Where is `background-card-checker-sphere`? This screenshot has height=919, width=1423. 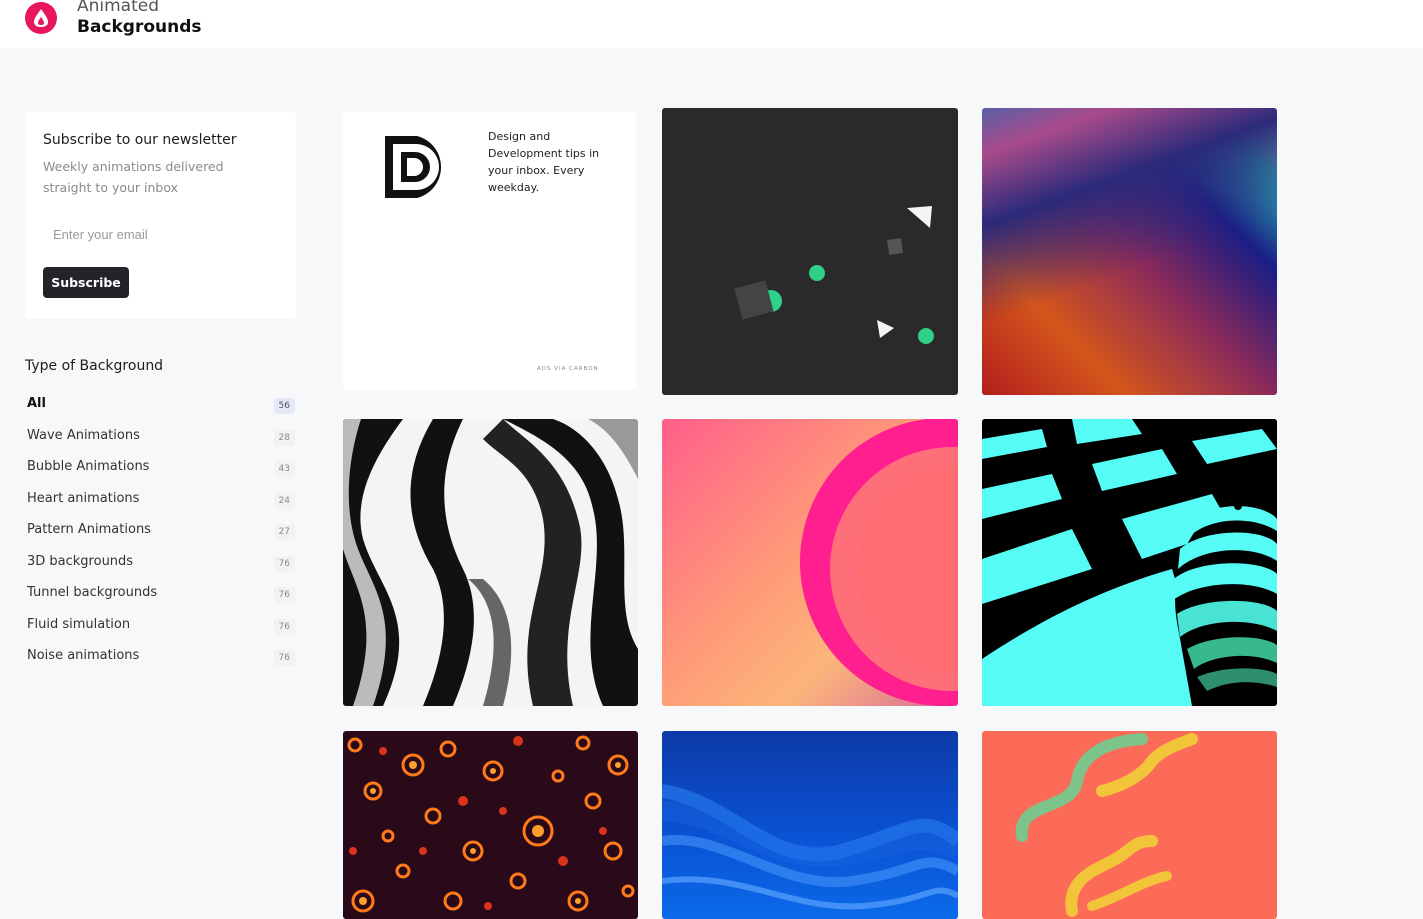
background-card-checker-sphere is located at coordinates (1129, 562).